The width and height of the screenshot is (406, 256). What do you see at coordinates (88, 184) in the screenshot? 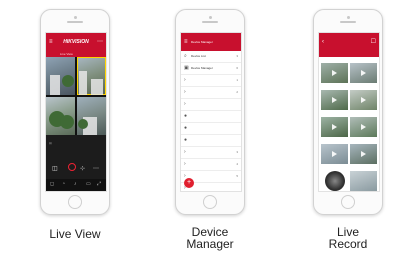
I see `quality-icon: ▭` at bounding box center [88, 184].